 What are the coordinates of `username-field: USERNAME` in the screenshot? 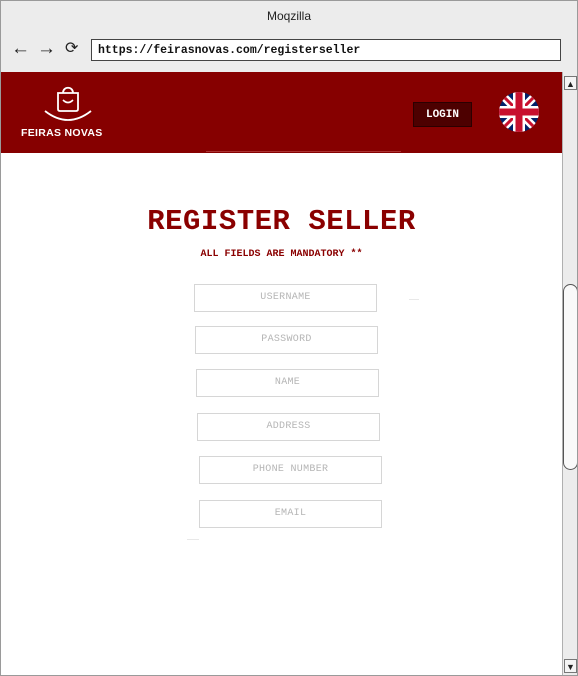 It's located at (285, 298).